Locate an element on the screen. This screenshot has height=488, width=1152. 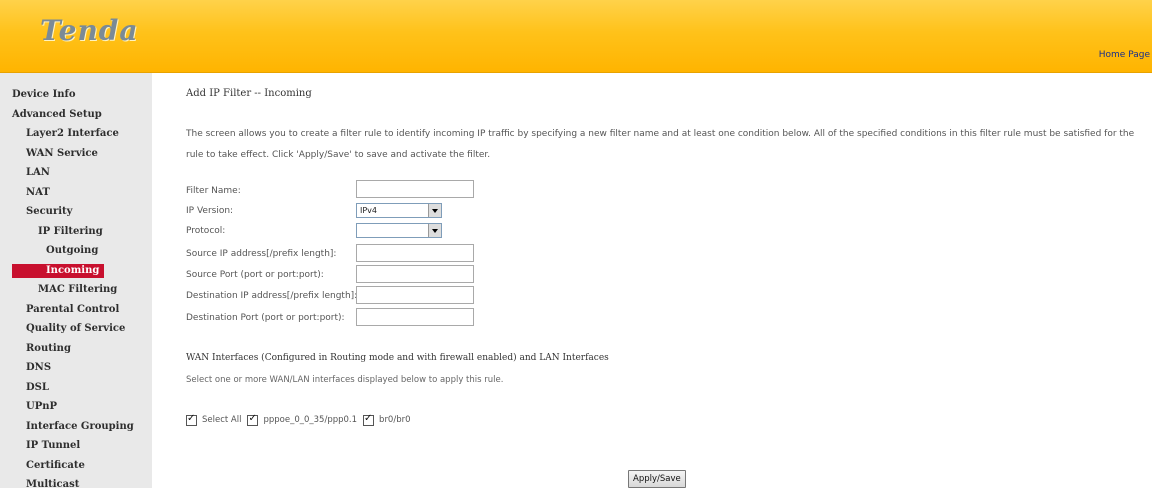
sidebar-item-wan-service: WAN Service is located at coordinates (76, 154).